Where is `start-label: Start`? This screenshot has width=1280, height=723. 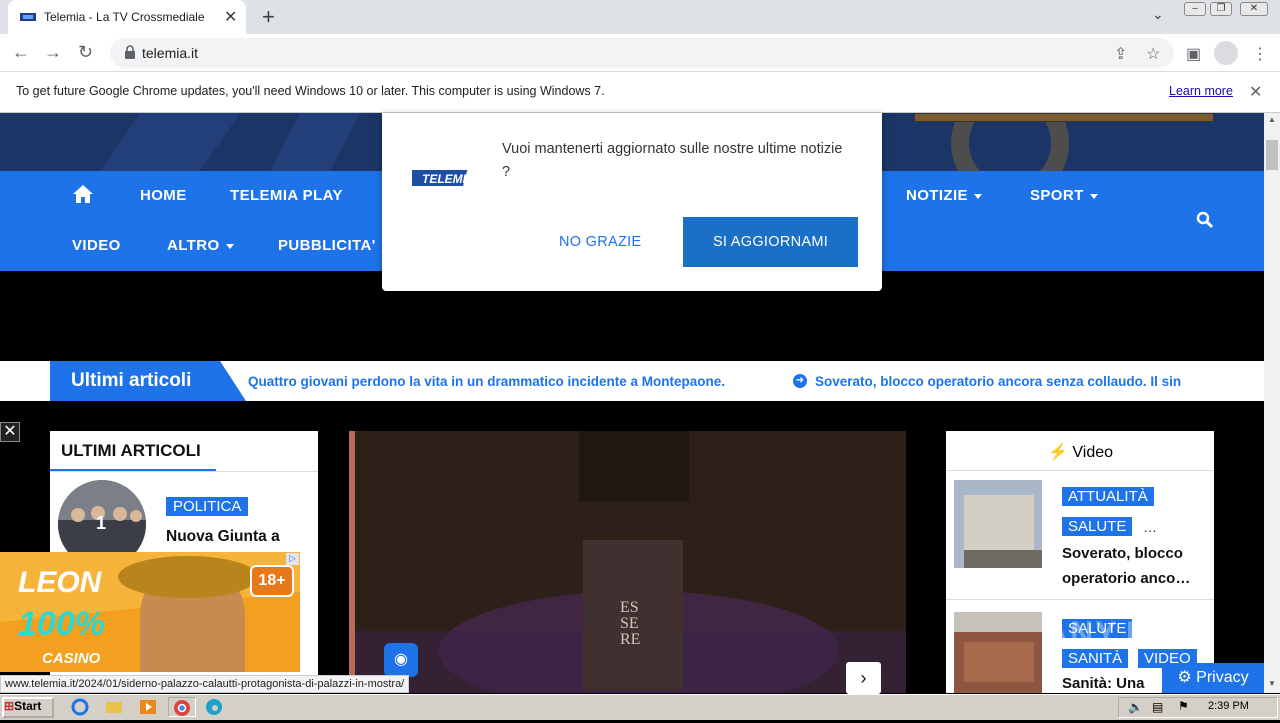 start-label: Start is located at coordinates (28, 706).